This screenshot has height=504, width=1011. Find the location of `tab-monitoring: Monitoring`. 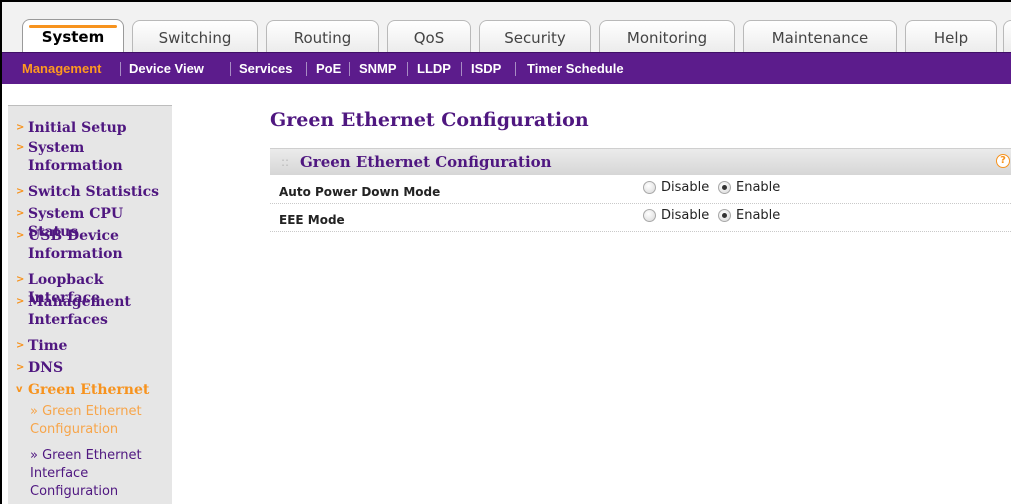

tab-monitoring: Monitoring is located at coordinates (667, 36).